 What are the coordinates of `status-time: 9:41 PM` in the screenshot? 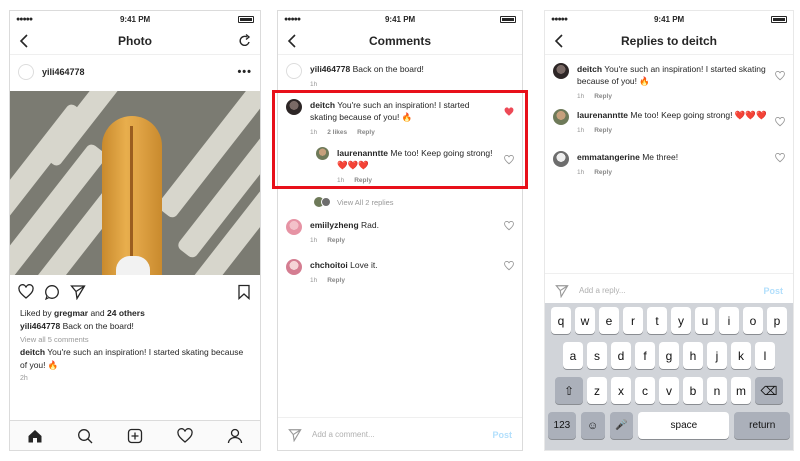 It's located at (135, 19).